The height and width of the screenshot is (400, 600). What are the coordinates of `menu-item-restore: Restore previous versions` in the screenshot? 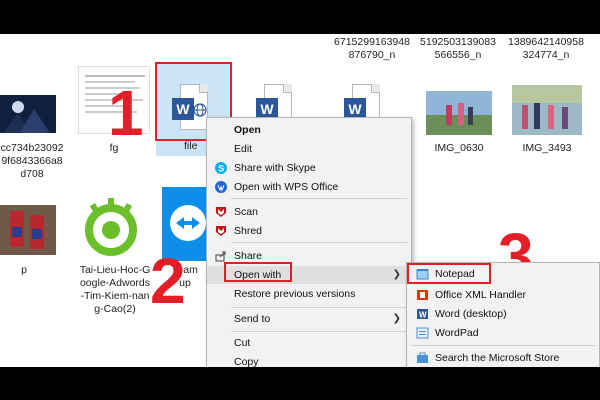 It's located at (309, 294).